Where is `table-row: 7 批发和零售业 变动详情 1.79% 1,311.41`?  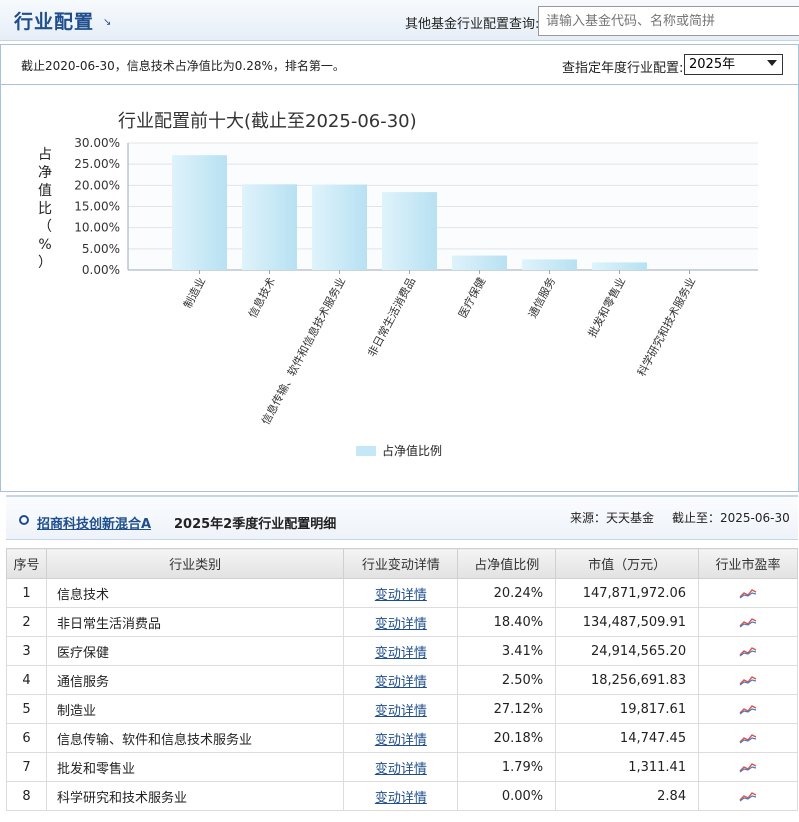 table-row: 7 批发和零售业 变动详情 1.79% 1,311.41 is located at coordinates (402, 767).